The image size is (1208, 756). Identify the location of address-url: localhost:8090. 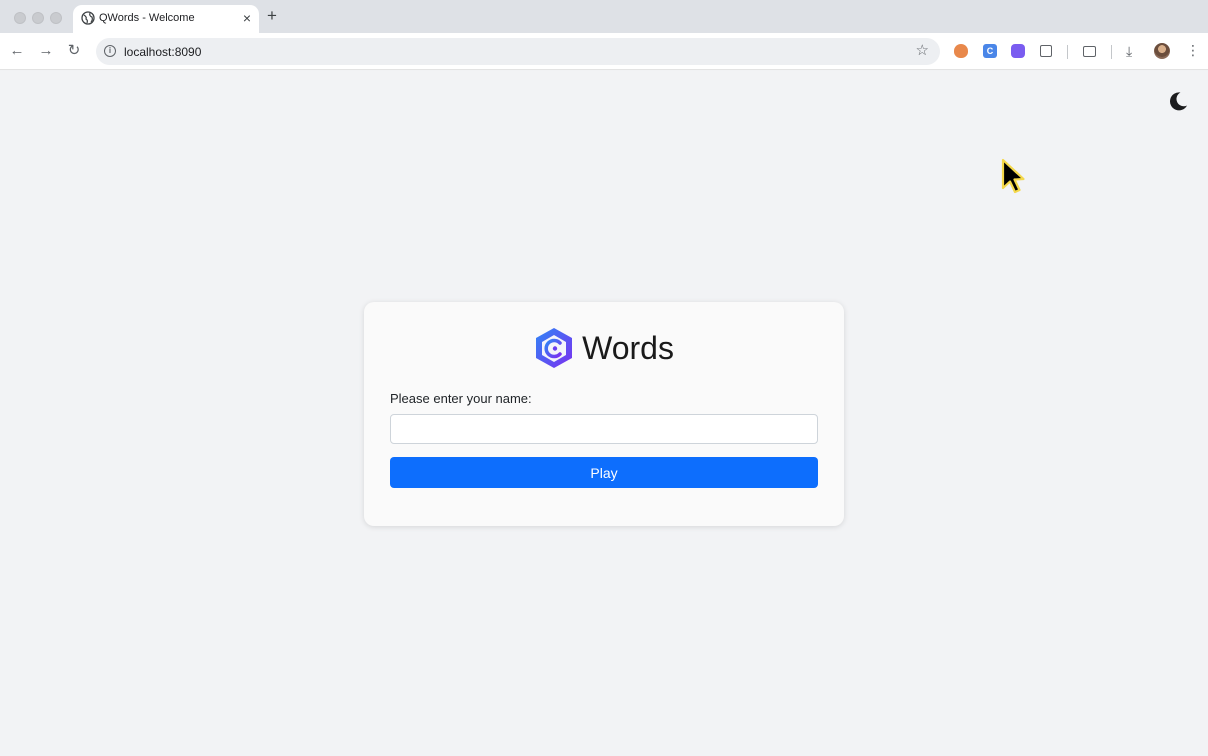
(162, 52).